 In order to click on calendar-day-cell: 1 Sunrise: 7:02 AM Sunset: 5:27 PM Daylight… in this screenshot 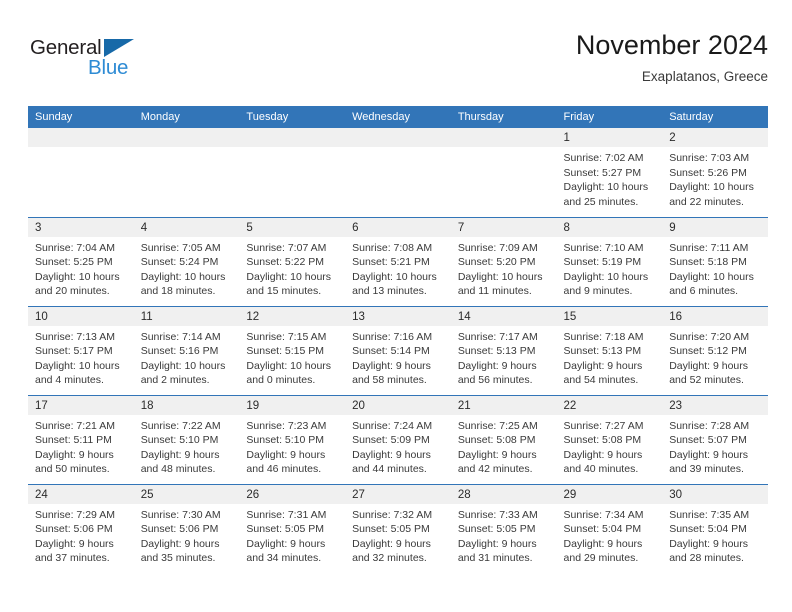, I will do `click(609, 172)`.